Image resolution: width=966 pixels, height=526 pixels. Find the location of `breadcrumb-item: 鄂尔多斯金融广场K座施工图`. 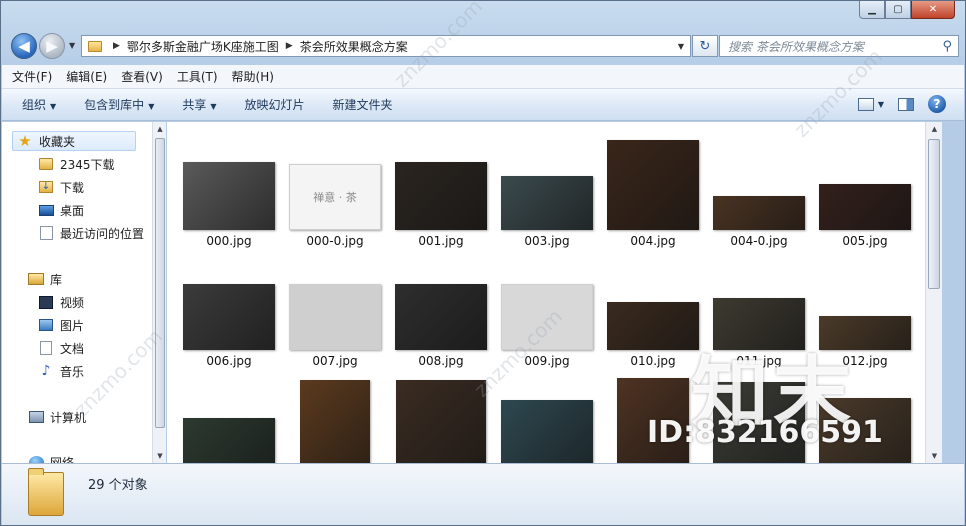

breadcrumb-item: 鄂尔多斯金融广场K座施工图 is located at coordinates (203, 46).